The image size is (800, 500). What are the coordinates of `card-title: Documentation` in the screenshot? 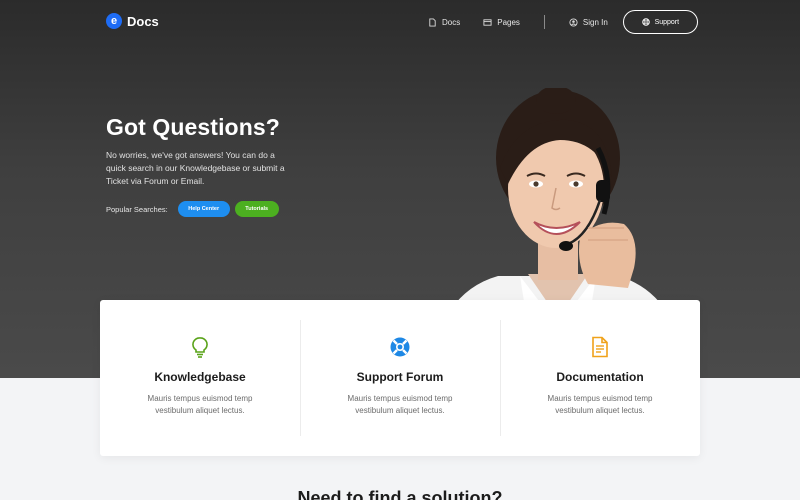 It's located at (600, 377).